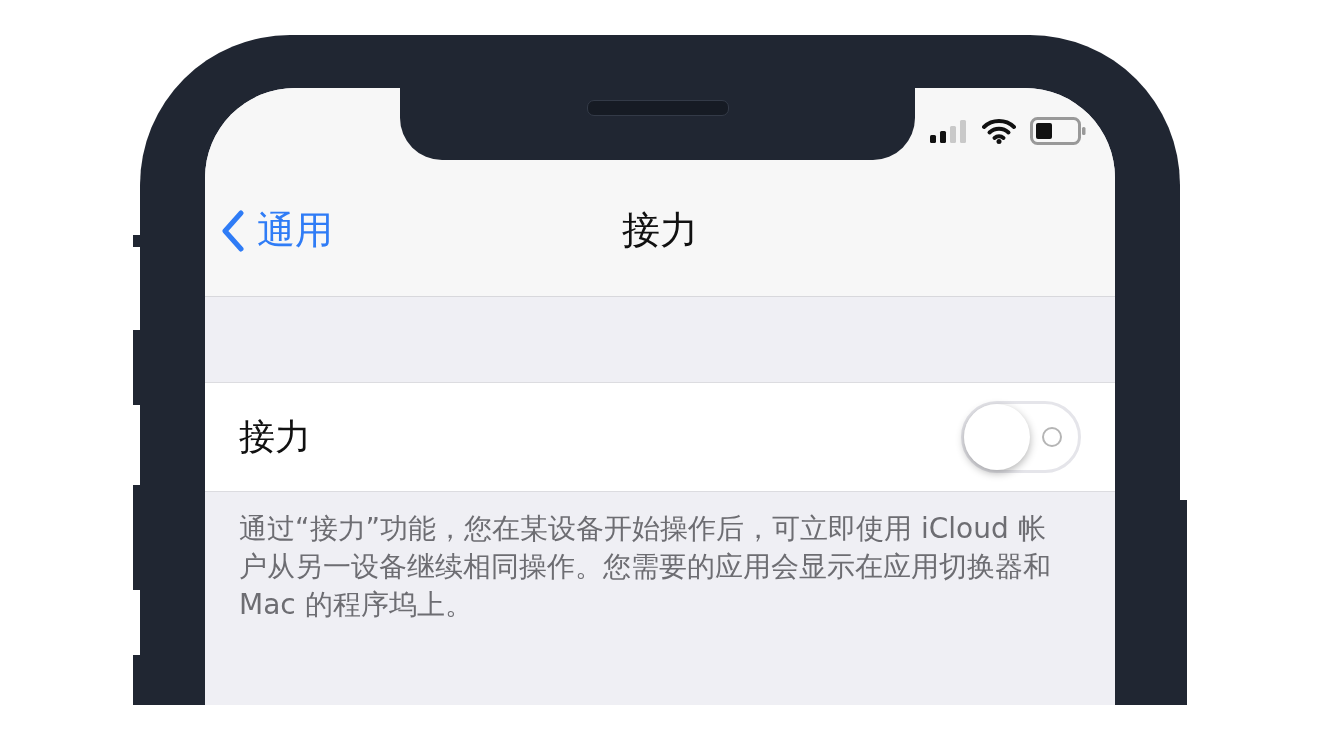 This screenshot has width=1320, height=733. I want to click on setting-label: 接力, so click(275, 436).